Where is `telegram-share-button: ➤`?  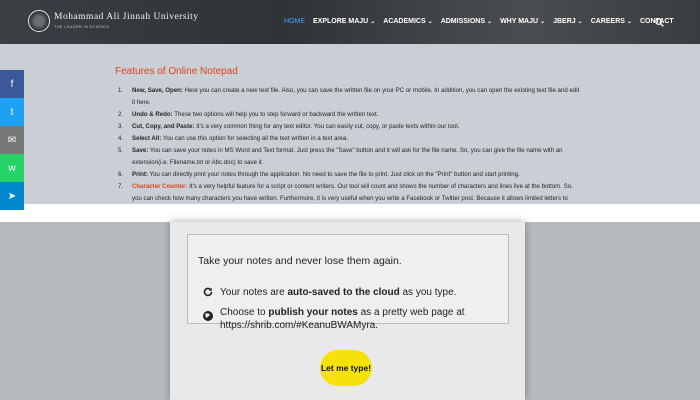 telegram-share-button: ➤ is located at coordinates (12, 196).